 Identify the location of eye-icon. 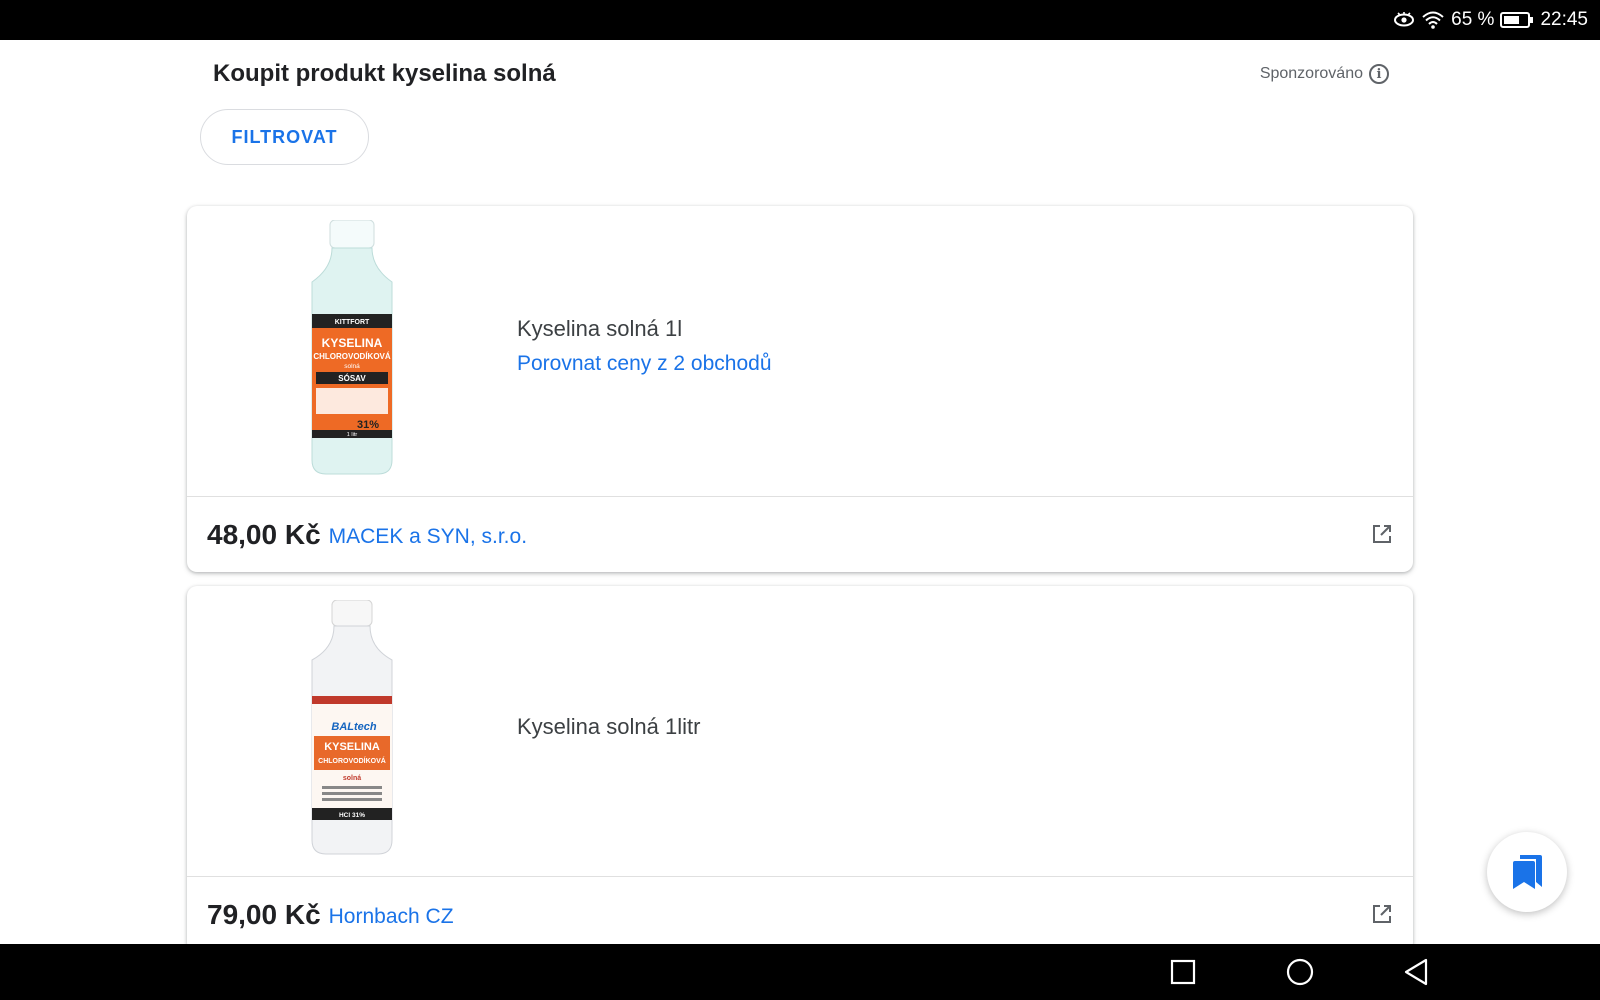
(1404, 20).